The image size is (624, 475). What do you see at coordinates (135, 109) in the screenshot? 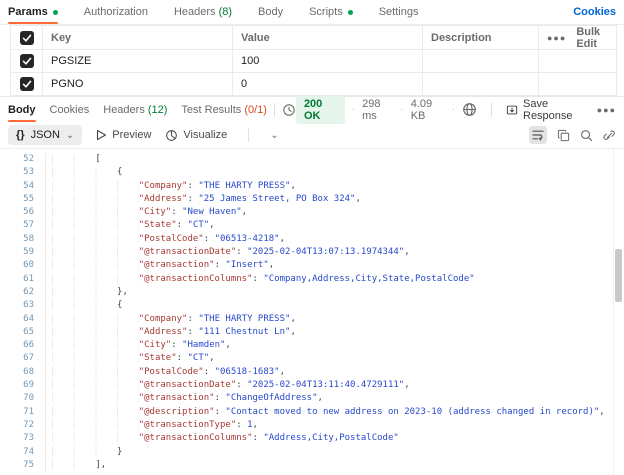
I see `response-tab-headers: Headers (12)` at bounding box center [135, 109].